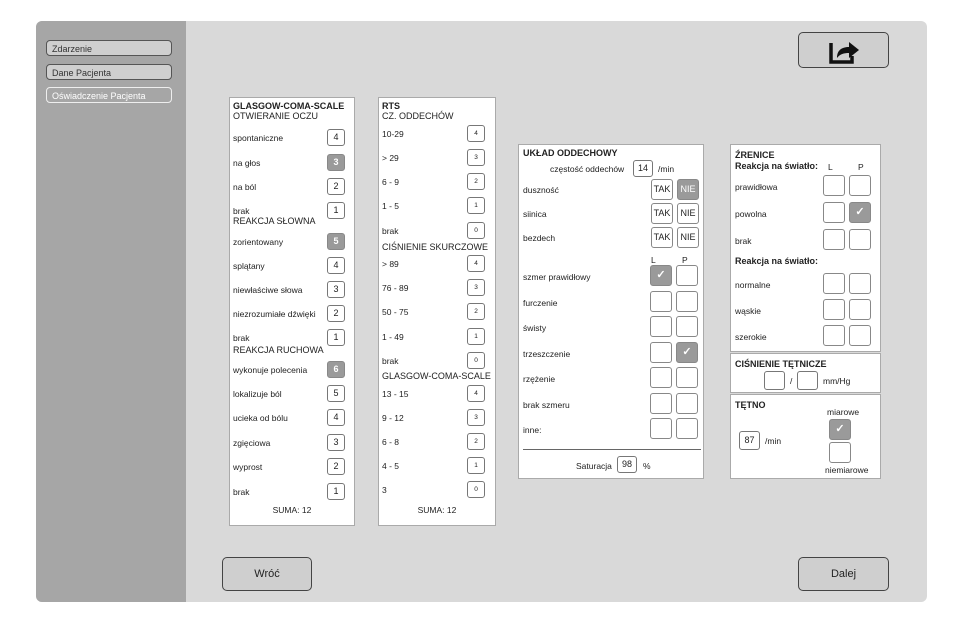 This screenshot has height=626, width=969. Describe the element at coordinates (336, 369) in the screenshot. I see `gcs-motor-score-box: 6` at that location.